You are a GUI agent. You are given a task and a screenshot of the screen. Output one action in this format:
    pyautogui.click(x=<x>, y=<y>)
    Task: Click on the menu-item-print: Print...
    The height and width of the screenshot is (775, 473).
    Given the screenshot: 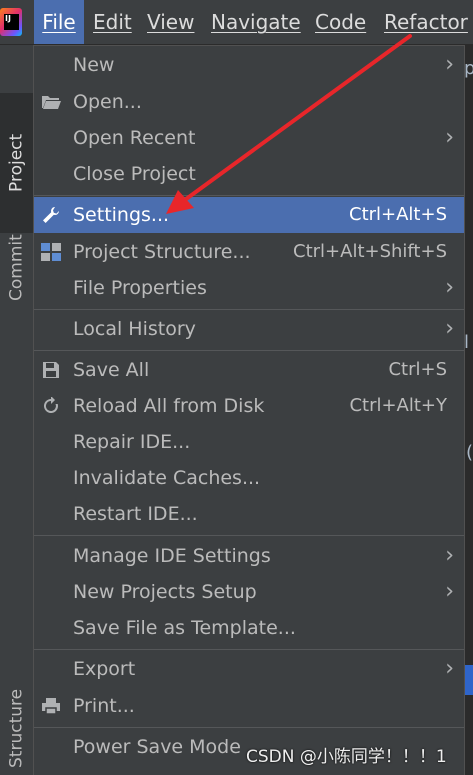 What is the action you would take?
    pyautogui.click(x=249, y=706)
    